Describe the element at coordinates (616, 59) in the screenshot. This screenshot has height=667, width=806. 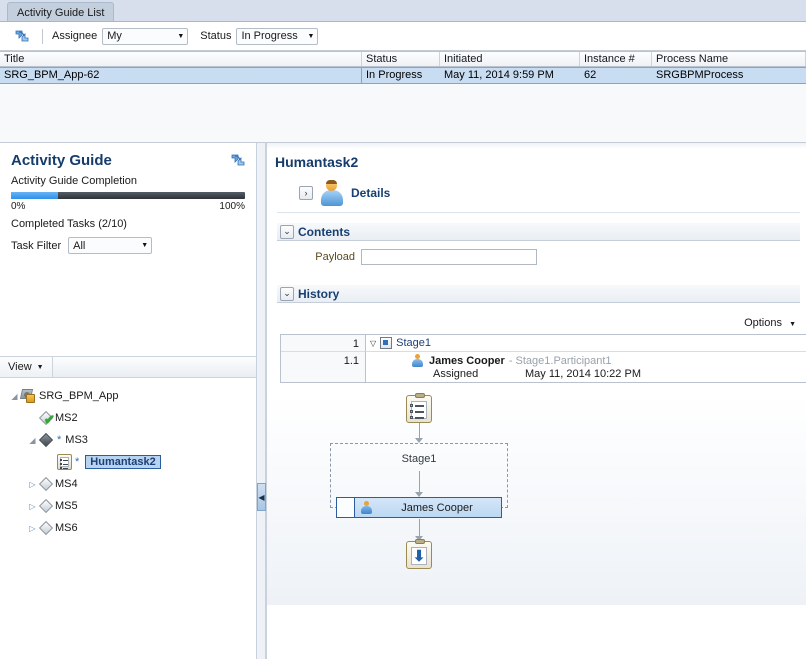
I see `column-header-instance: Instance #` at that location.